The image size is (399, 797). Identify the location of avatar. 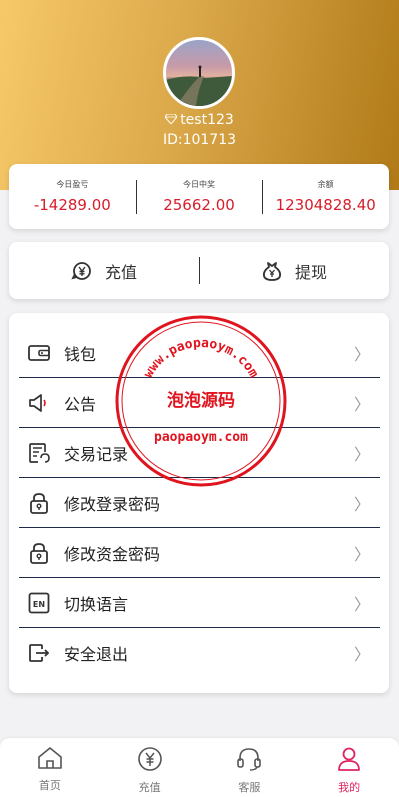
(199, 73).